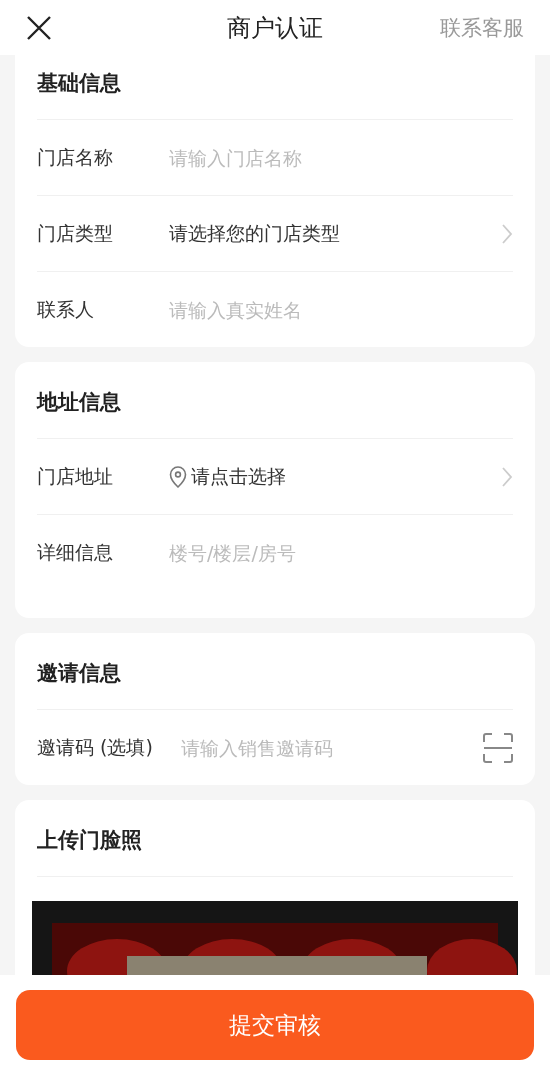  Describe the element at coordinates (341, 233) in the screenshot. I see `select-field: 请选择您的门店类型` at that location.